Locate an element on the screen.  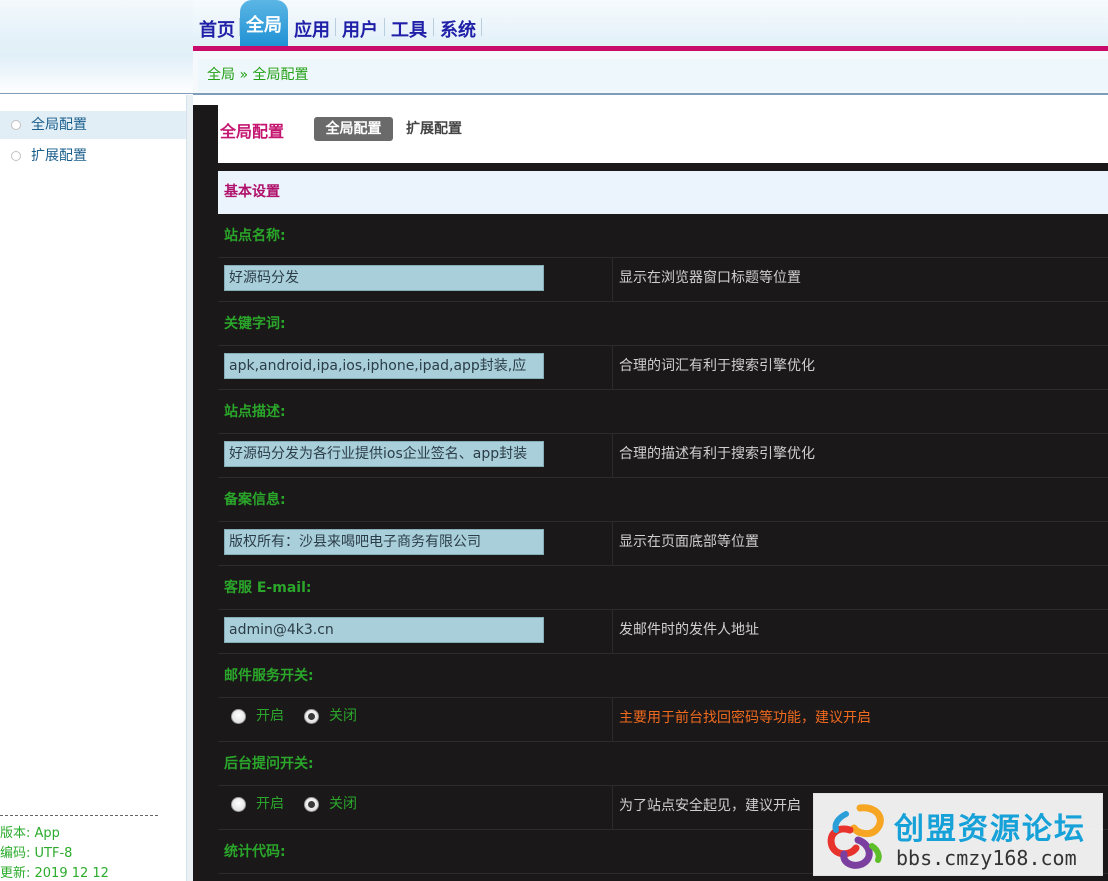
field-label: 站点名称: is located at coordinates (663, 236).